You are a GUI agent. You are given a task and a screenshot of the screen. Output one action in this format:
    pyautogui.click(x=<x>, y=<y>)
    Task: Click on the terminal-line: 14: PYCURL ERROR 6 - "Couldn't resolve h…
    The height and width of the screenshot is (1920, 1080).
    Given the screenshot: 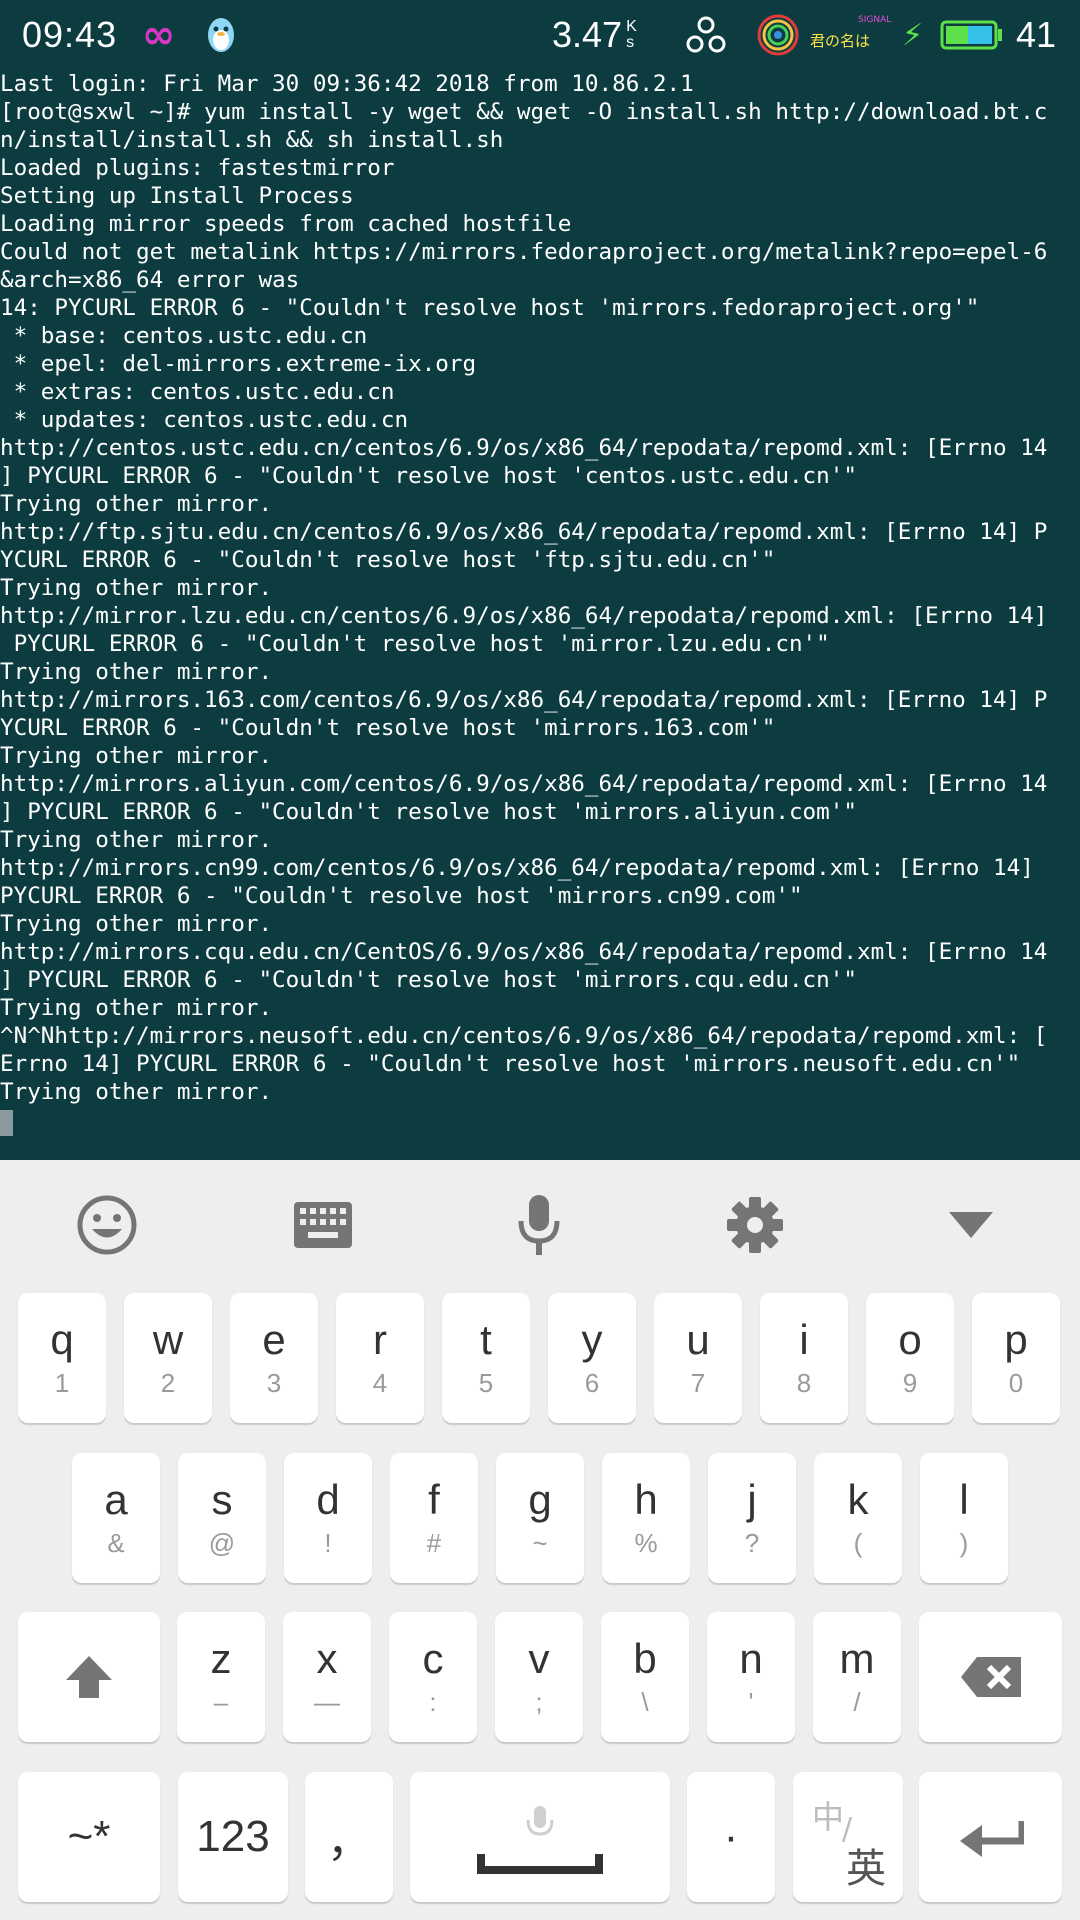 What is the action you would take?
    pyautogui.click(x=490, y=308)
    